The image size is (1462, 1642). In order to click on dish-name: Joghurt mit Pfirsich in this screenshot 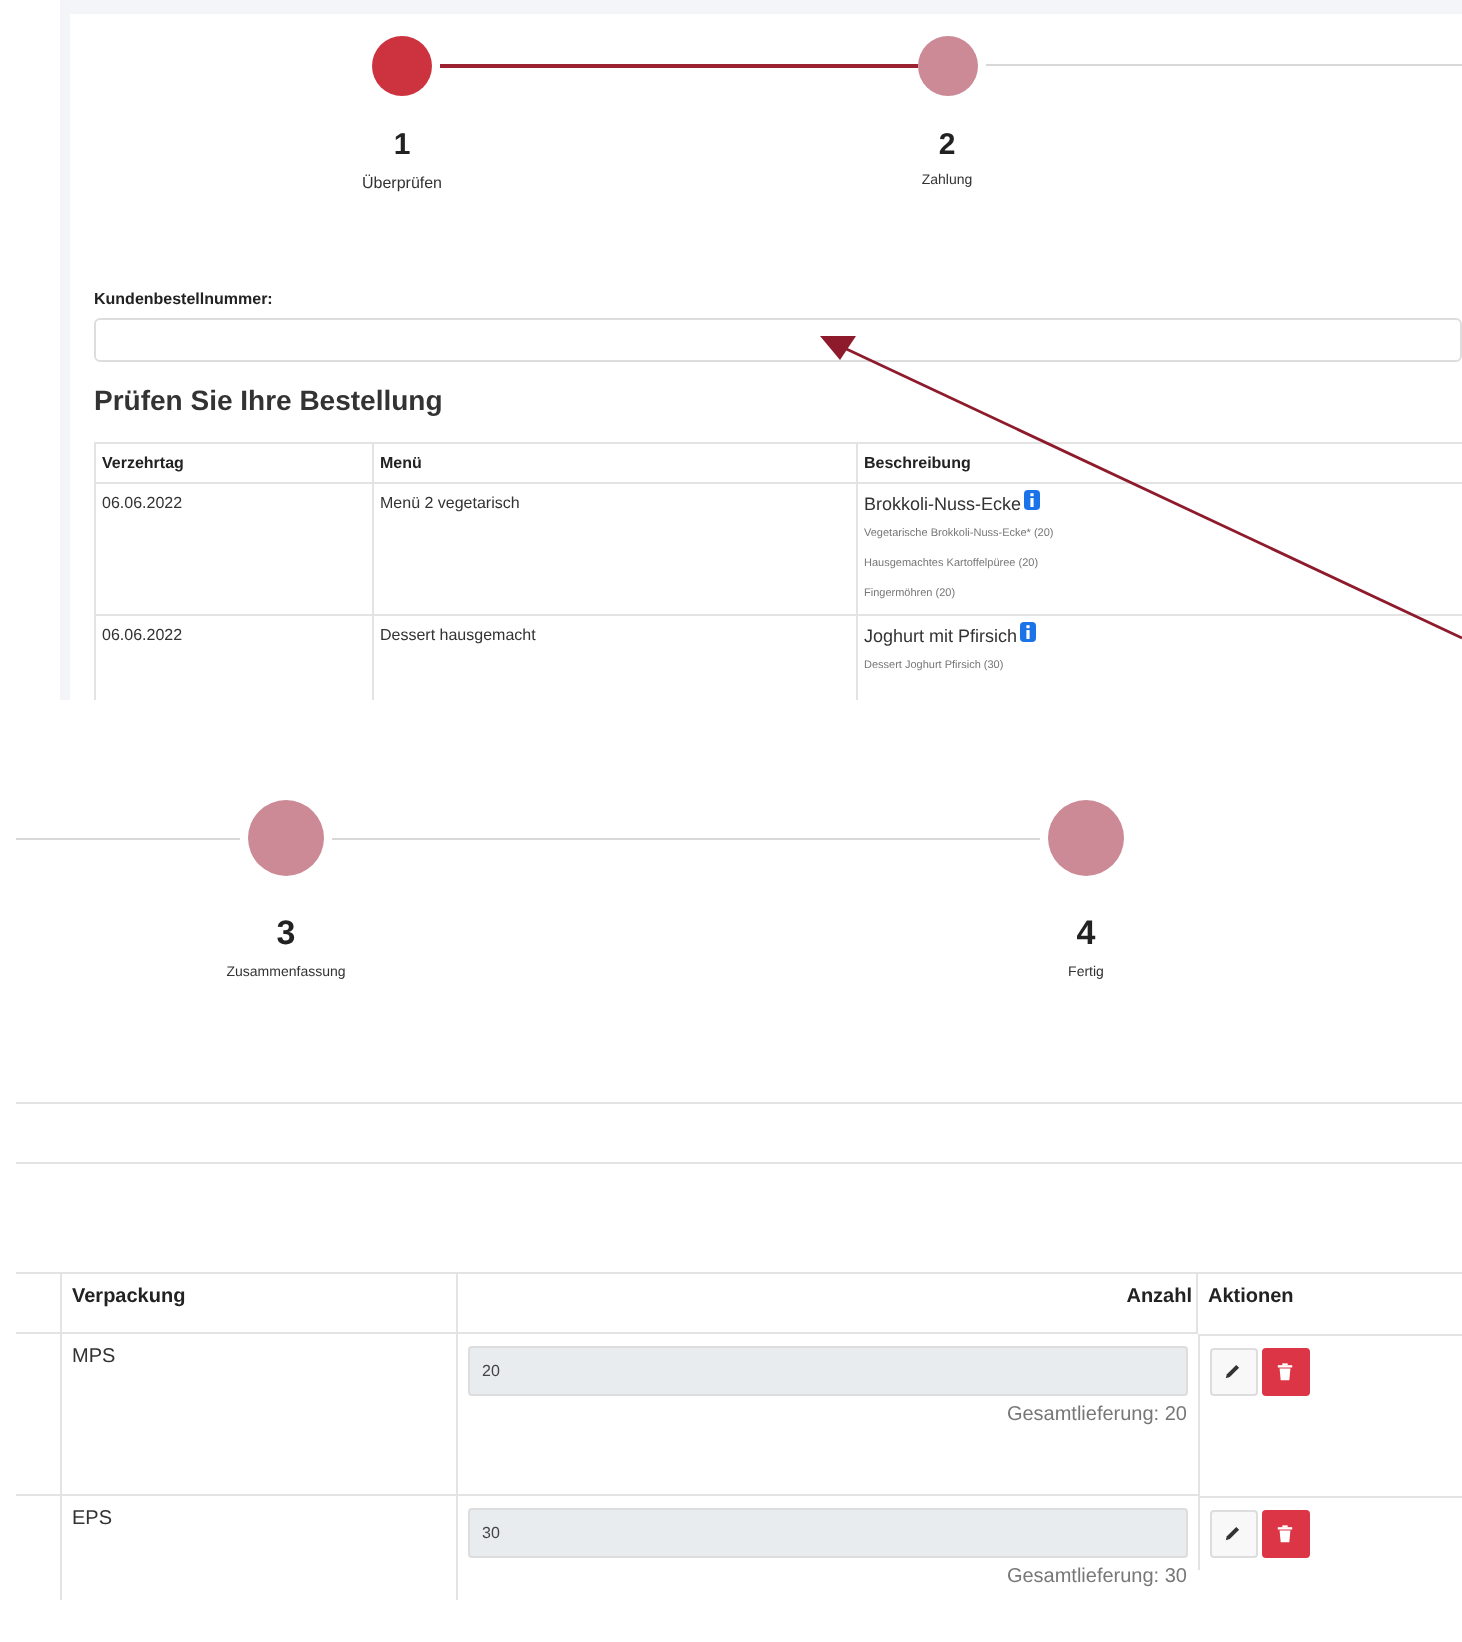, I will do `click(941, 636)`.